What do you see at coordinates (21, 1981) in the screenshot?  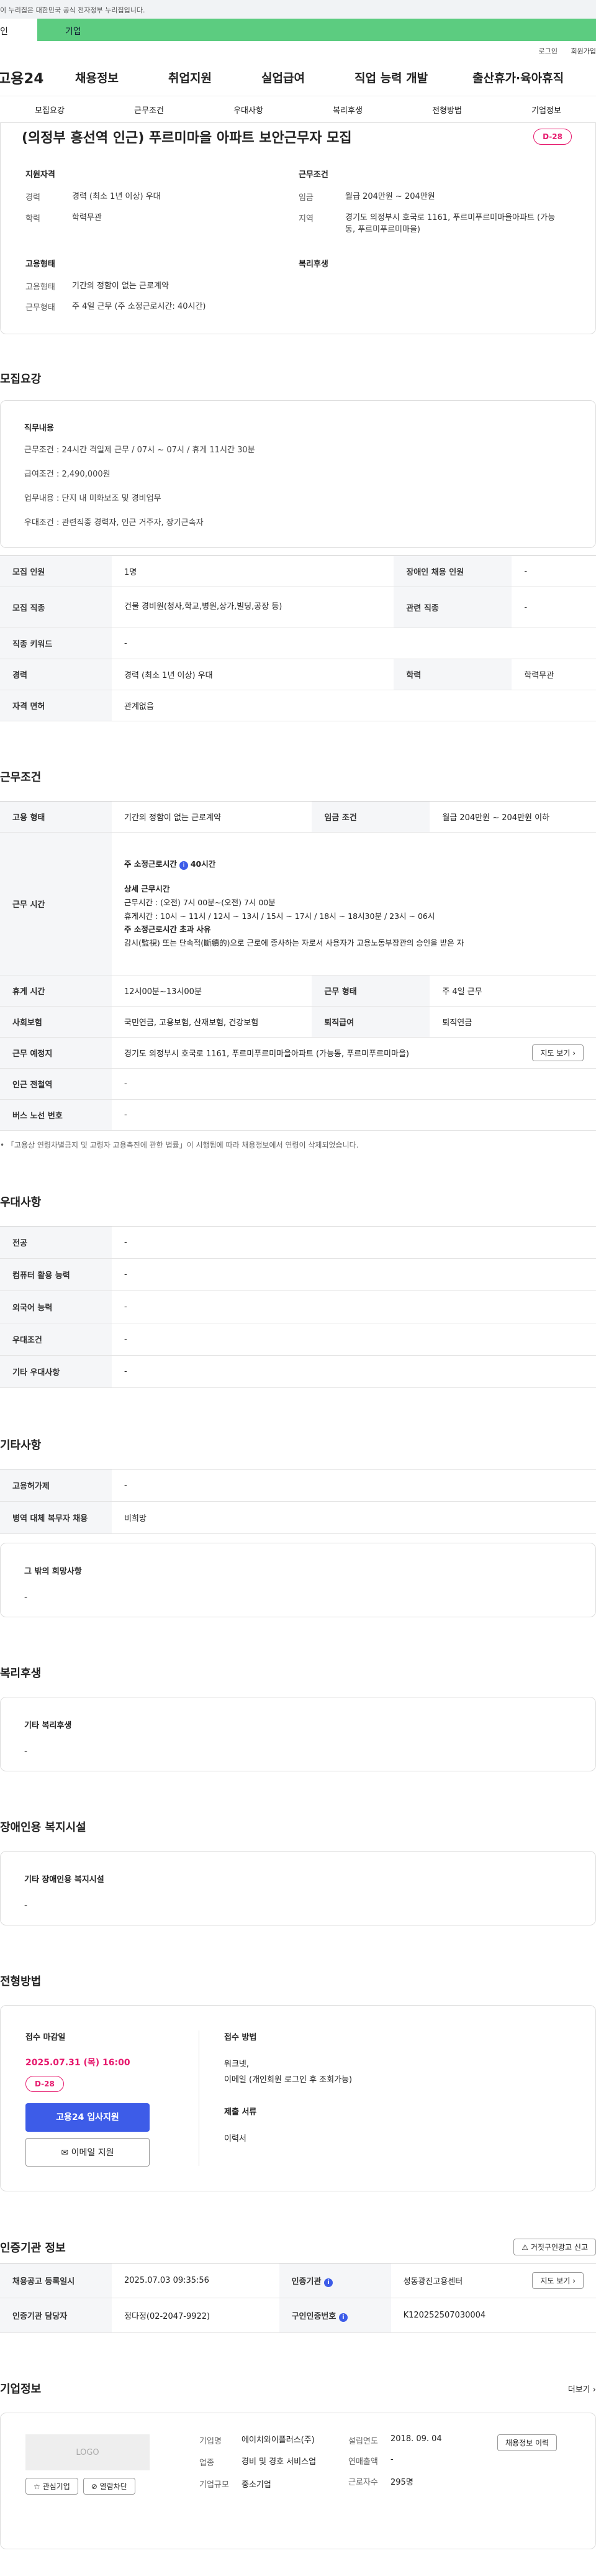 I see `apply-heading: 전형방법` at bounding box center [21, 1981].